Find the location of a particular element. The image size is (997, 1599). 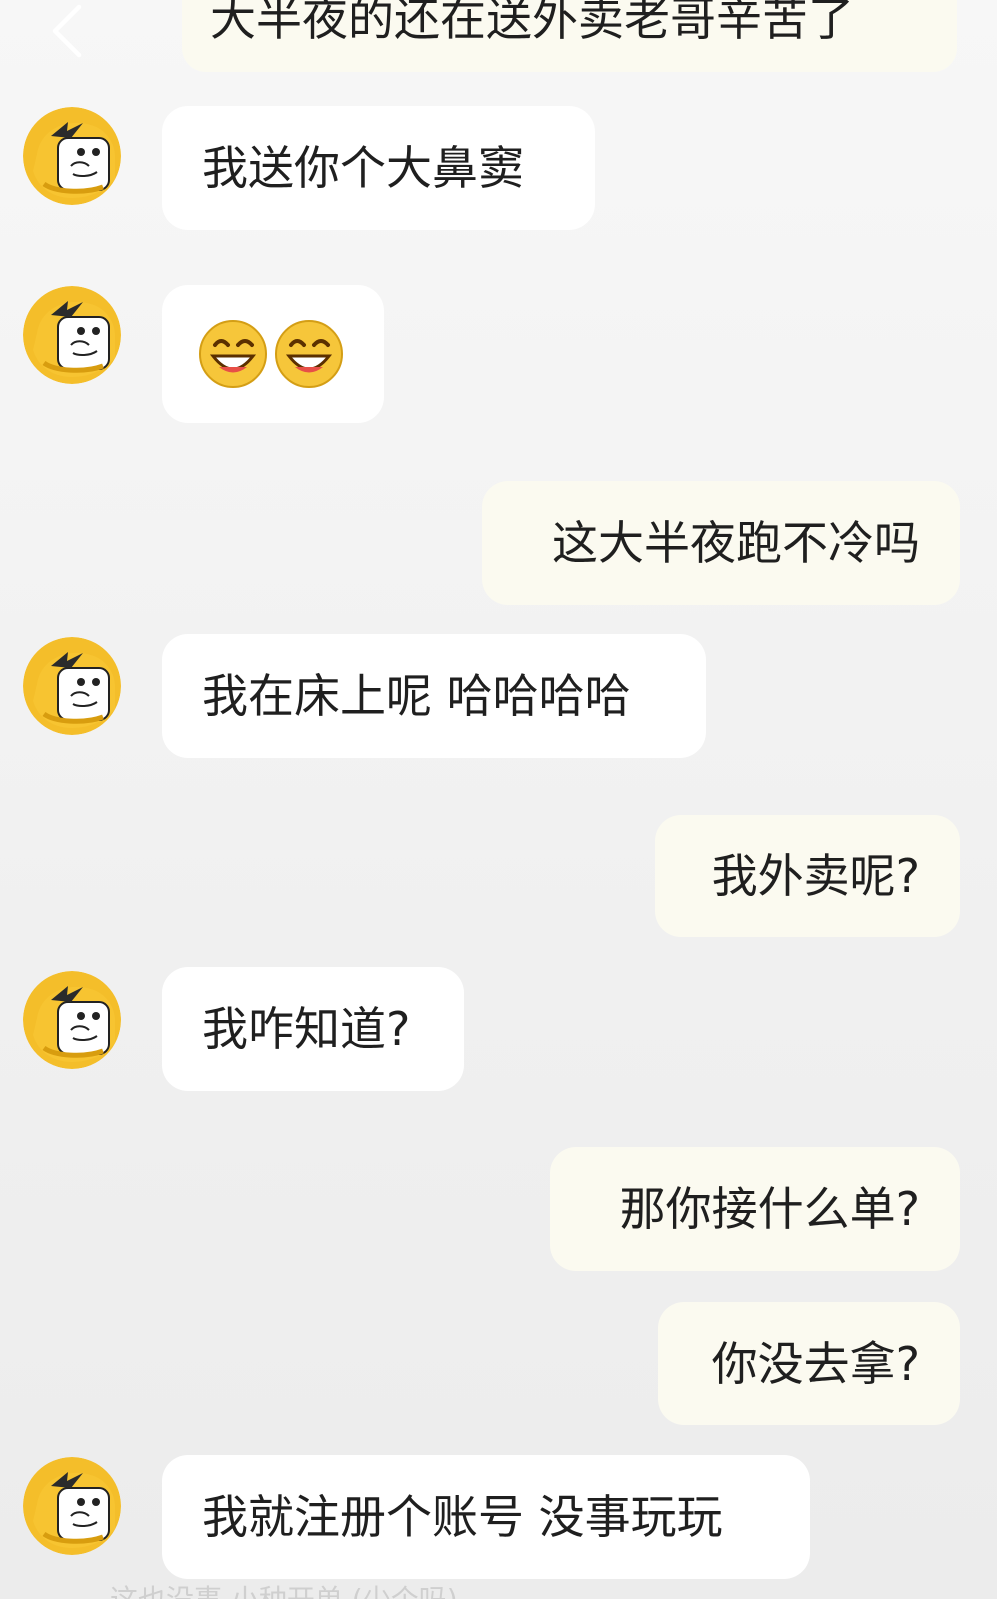

message-bubble-right: 这大半夜跑不冷吗 is located at coordinates (721, 543).